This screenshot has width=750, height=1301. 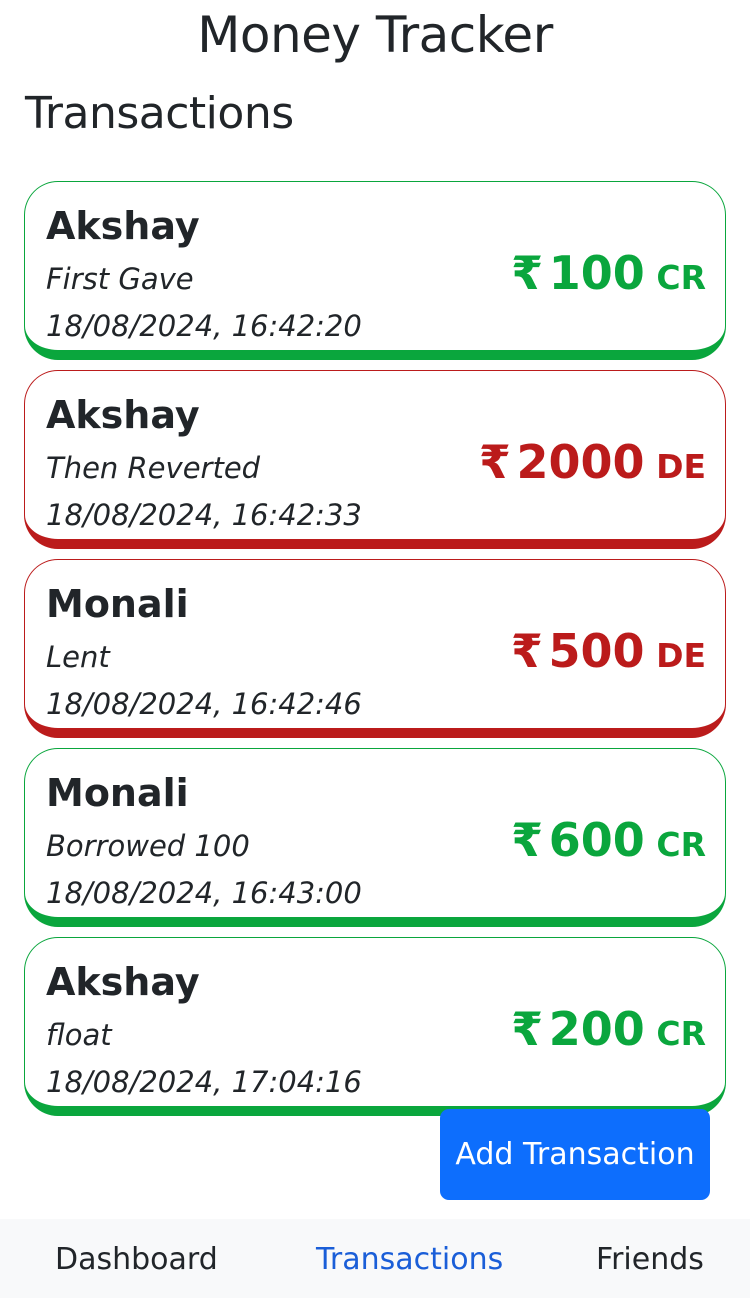 What do you see at coordinates (204, 704) in the screenshot?
I see `transaction-timestamp: 18/08/2024, 16:42:46` at bounding box center [204, 704].